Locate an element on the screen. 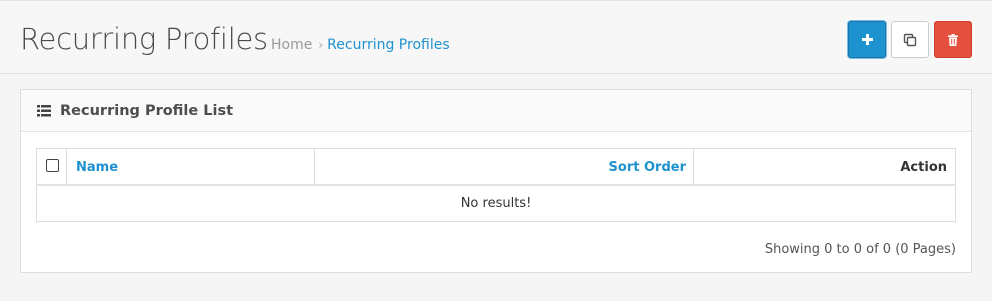  select-all-cell is located at coordinates (52, 166).